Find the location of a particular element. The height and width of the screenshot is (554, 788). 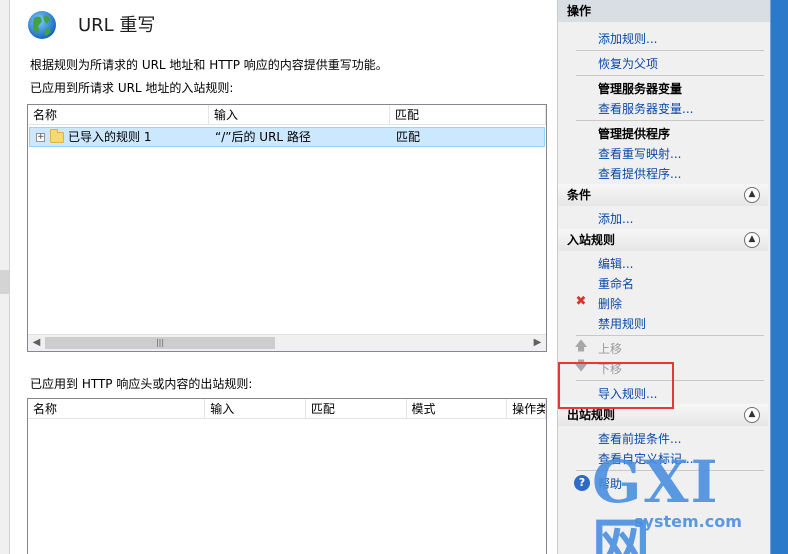

revert-to-parent-link: 恢复为父项 is located at coordinates (628, 63).